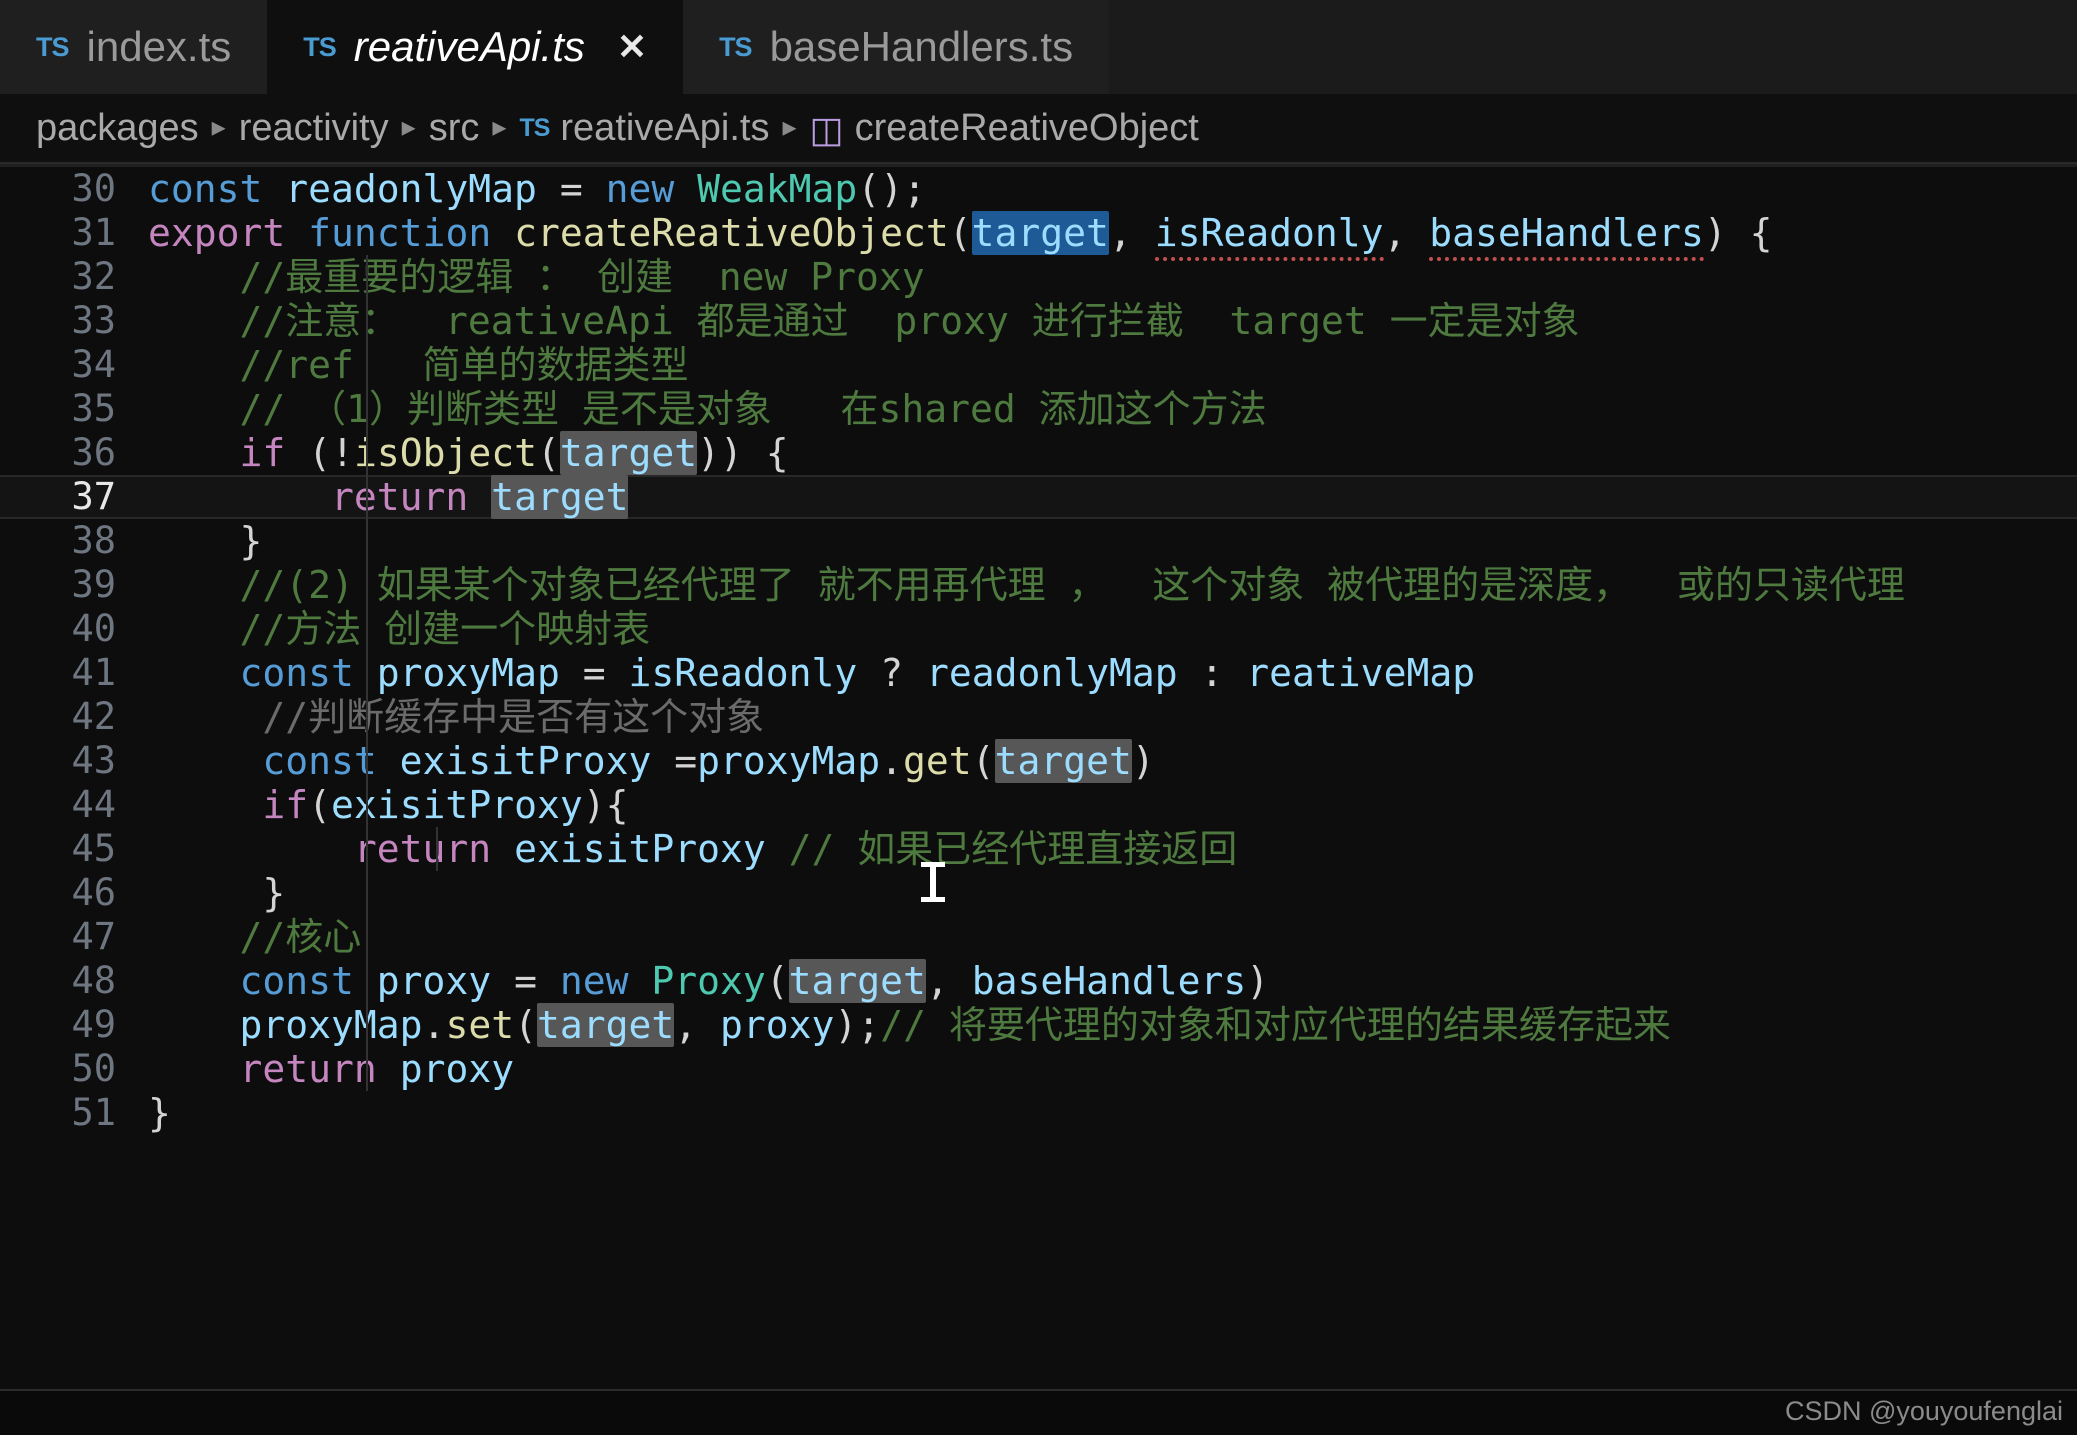 This screenshot has height=1435, width=2077. What do you see at coordinates (514, 453) in the screenshot?
I see `code-line-content: if (!isObject(target)) {` at bounding box center [514, 453].